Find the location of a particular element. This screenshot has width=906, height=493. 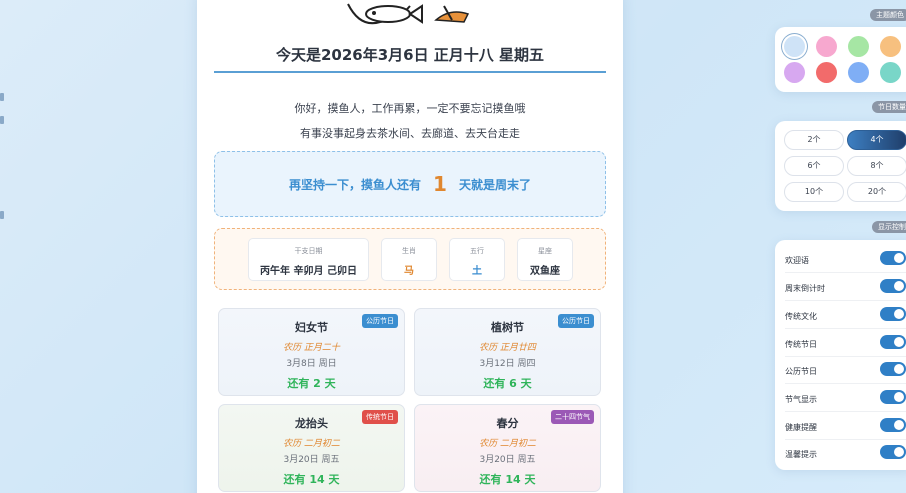

festival-card: 公历节日 妇女节 农历 正月二十 3月8日 周日 还有 2 天 is located at coordinates (311, 352).